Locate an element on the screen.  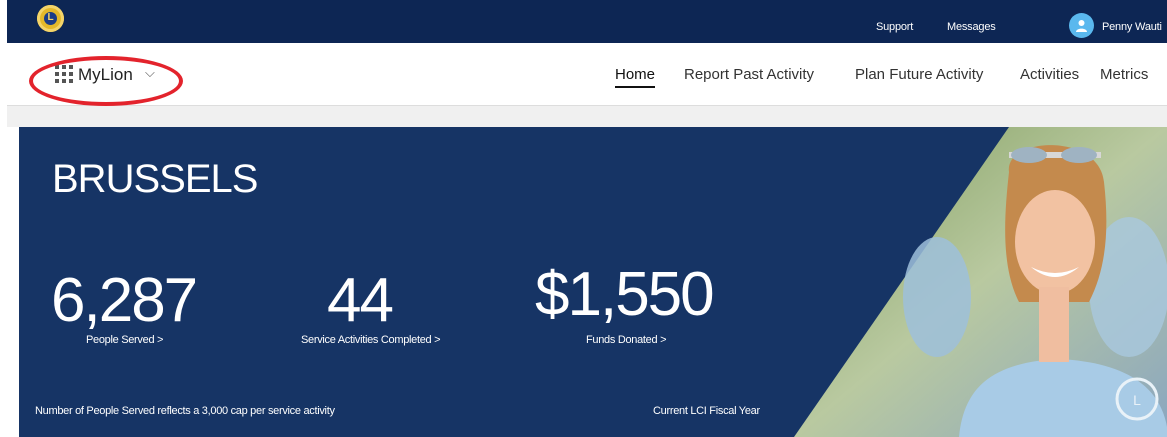
service-activities-link: Service Activities Completed > is located at coordinates (371, 340).